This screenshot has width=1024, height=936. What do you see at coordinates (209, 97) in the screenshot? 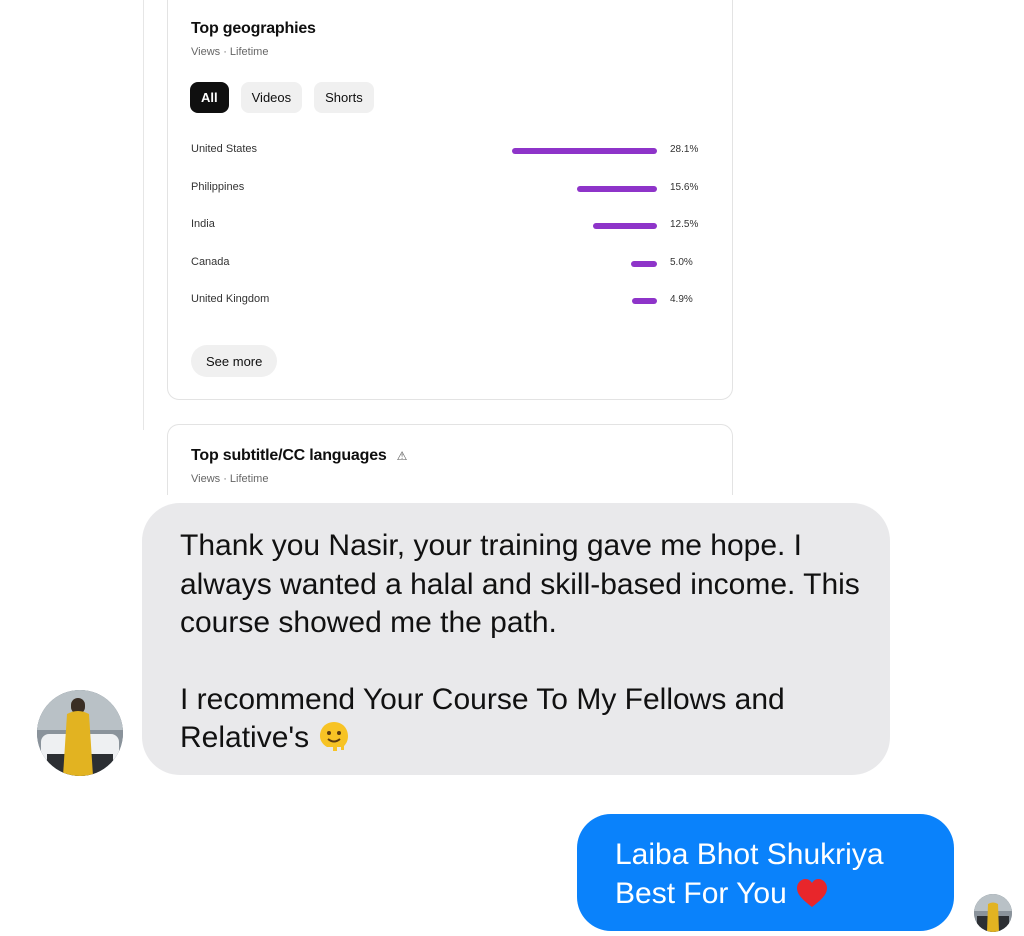
I see `chip-all: All` at bounding box center [209, 97].